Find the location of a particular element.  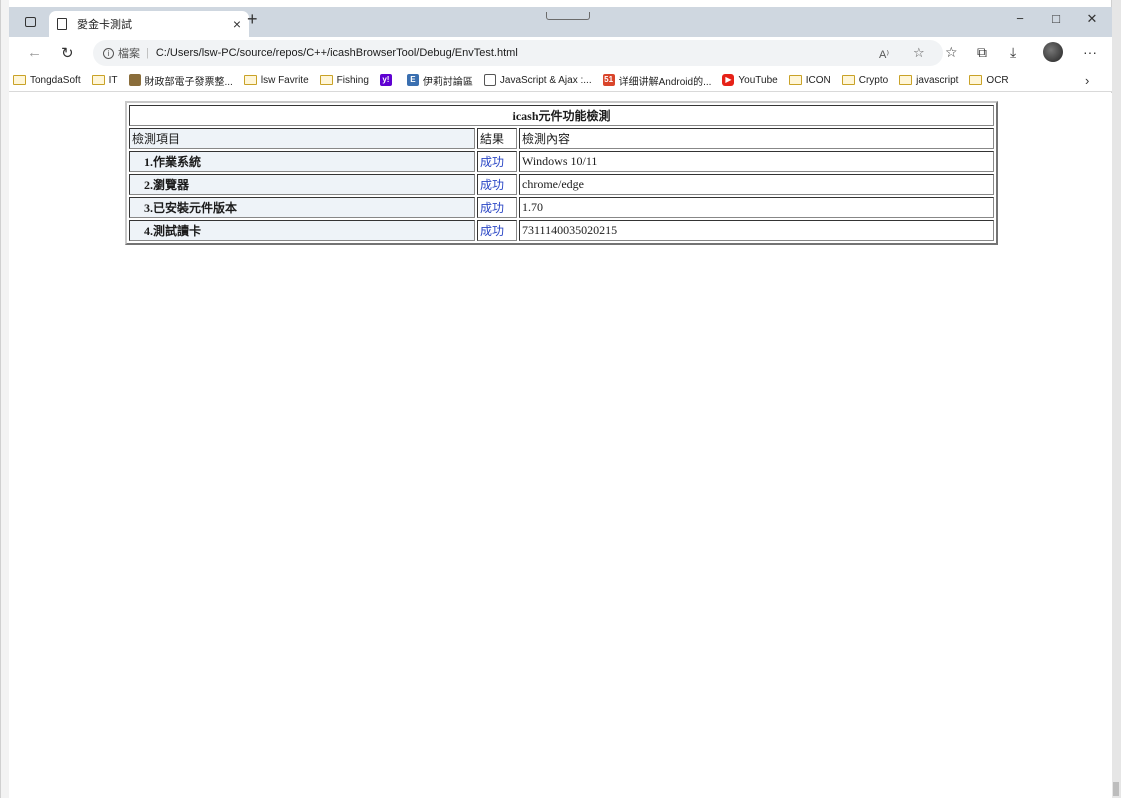

row-item: 1.作業系統 is located at coordinates (302, 161).